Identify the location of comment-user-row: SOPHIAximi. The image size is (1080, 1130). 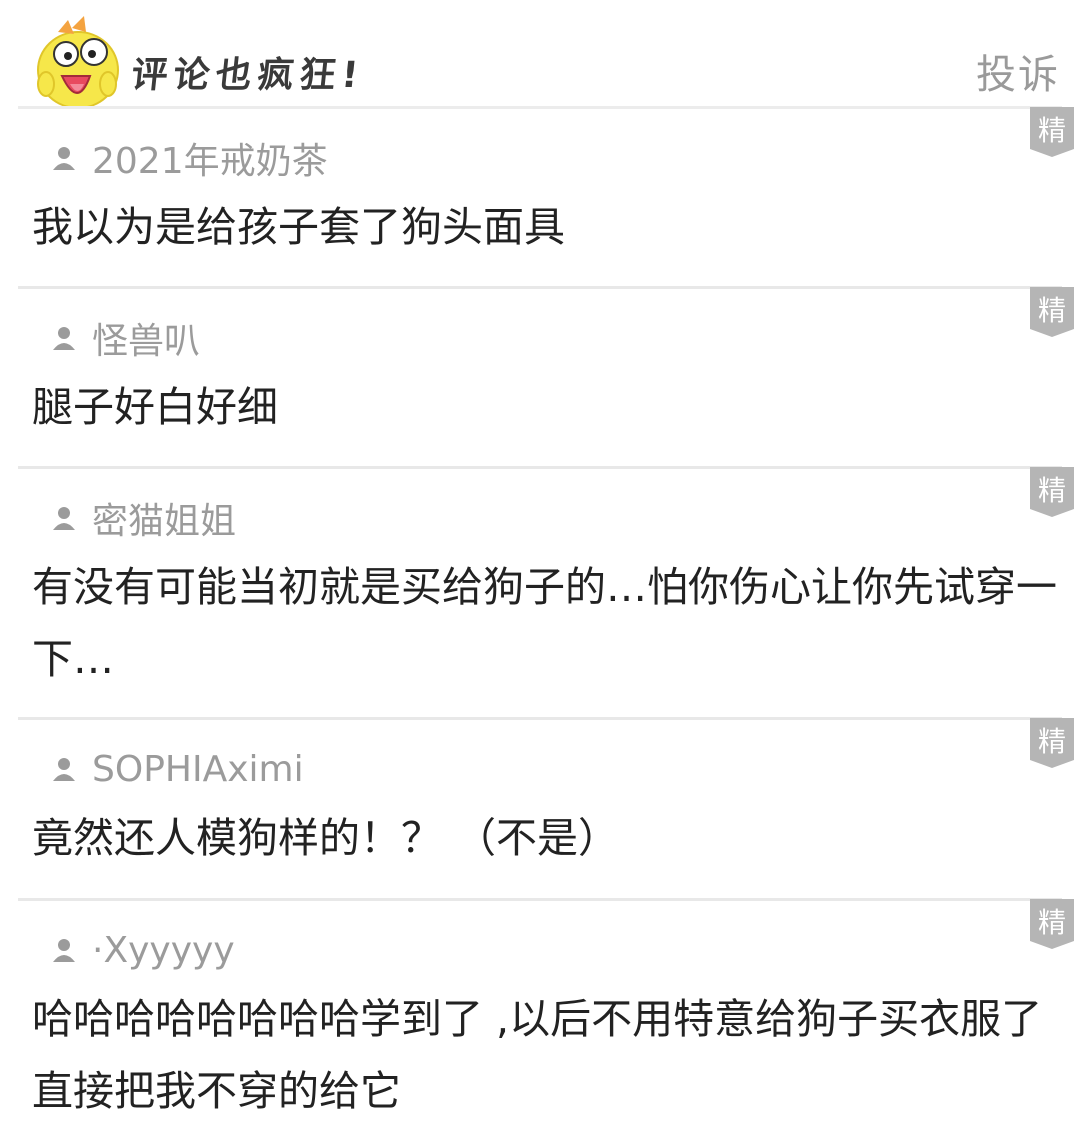
(540, 769).